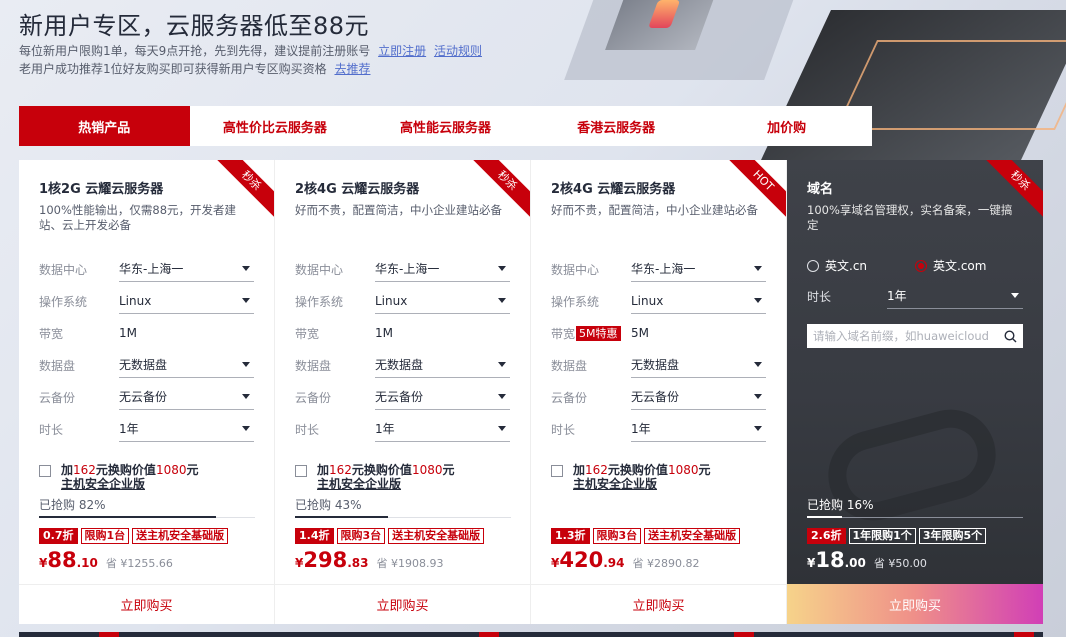  I want to click on promo-badges: 1.3折 限购3台 送主机安全基础版, so click(646, 536).